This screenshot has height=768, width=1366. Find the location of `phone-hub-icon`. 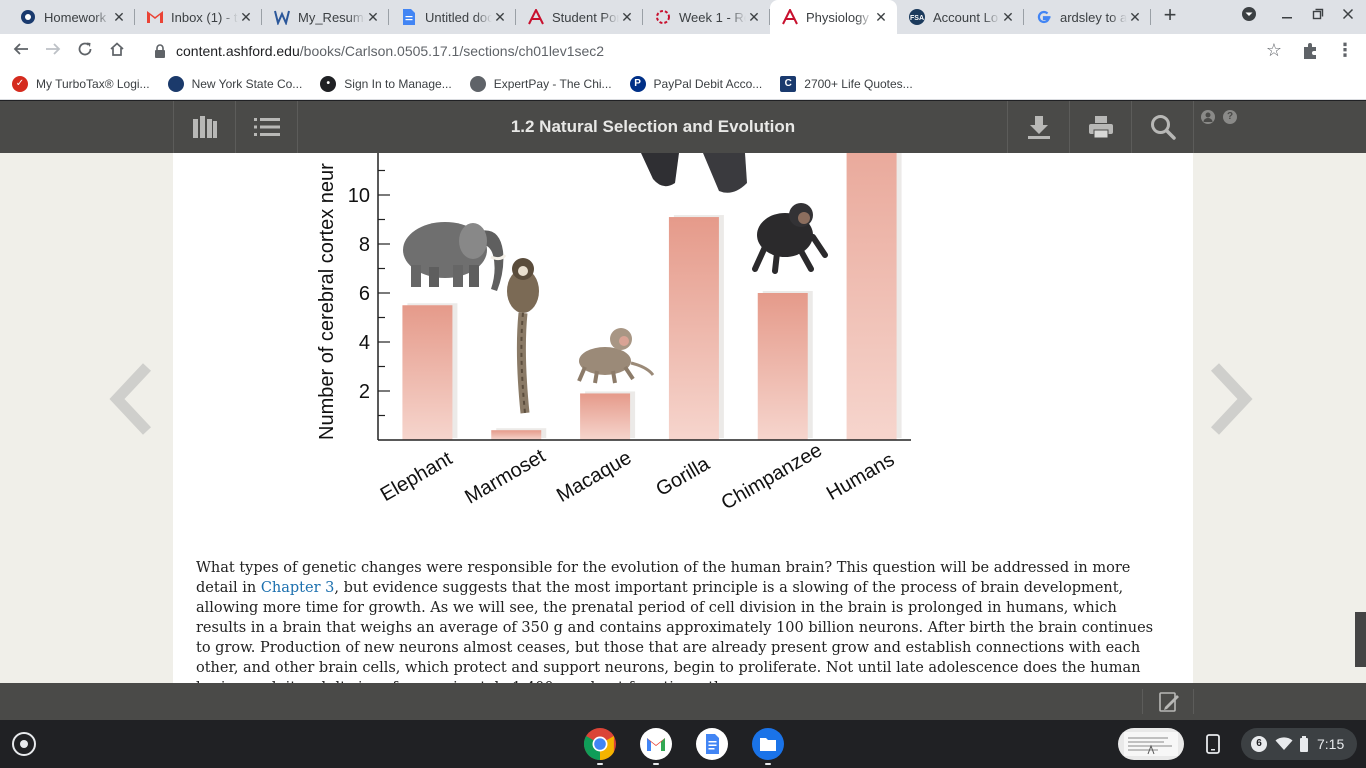

phone-hub-icon is located at coordinates (1213, 744).